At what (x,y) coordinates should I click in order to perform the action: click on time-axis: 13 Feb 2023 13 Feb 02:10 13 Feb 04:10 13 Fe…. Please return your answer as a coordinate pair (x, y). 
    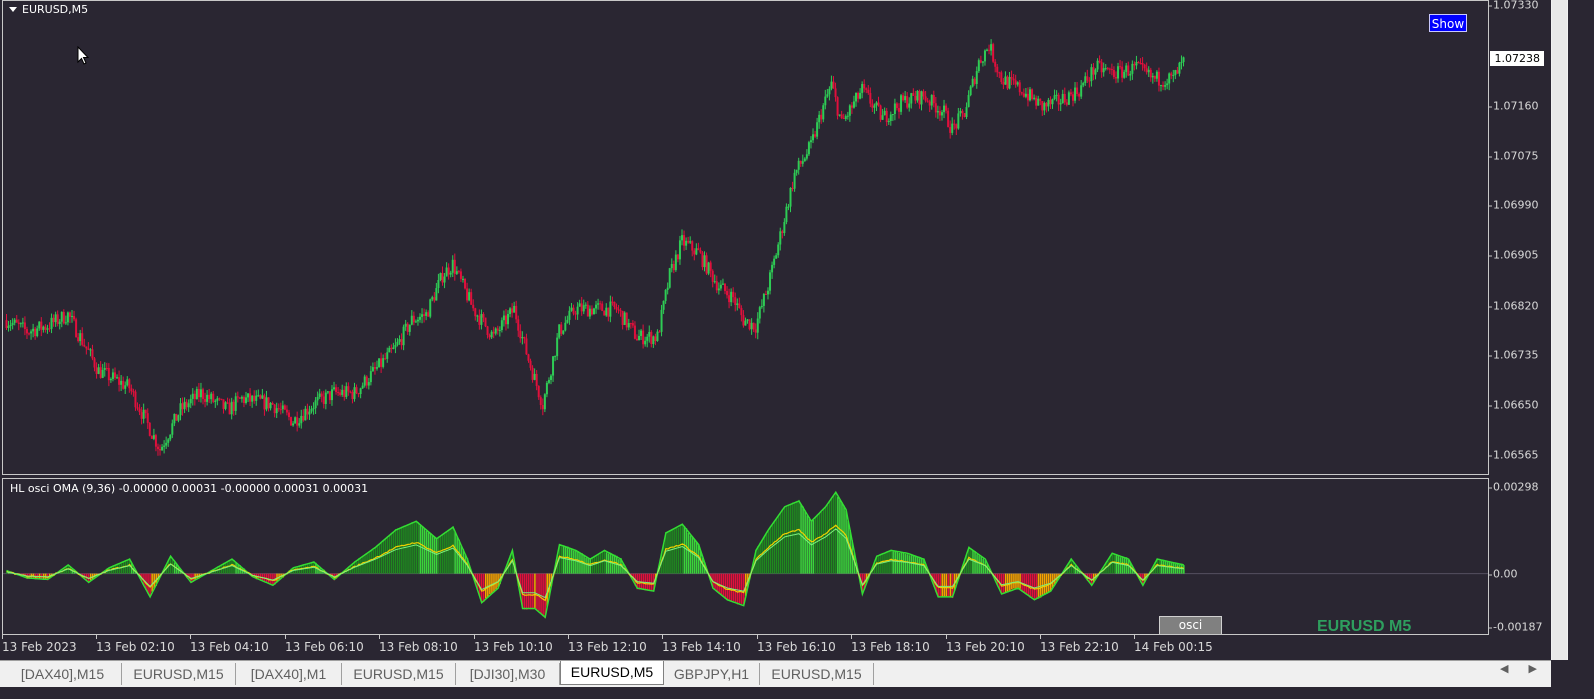
    Looking at the image, I should click on (775, 647).